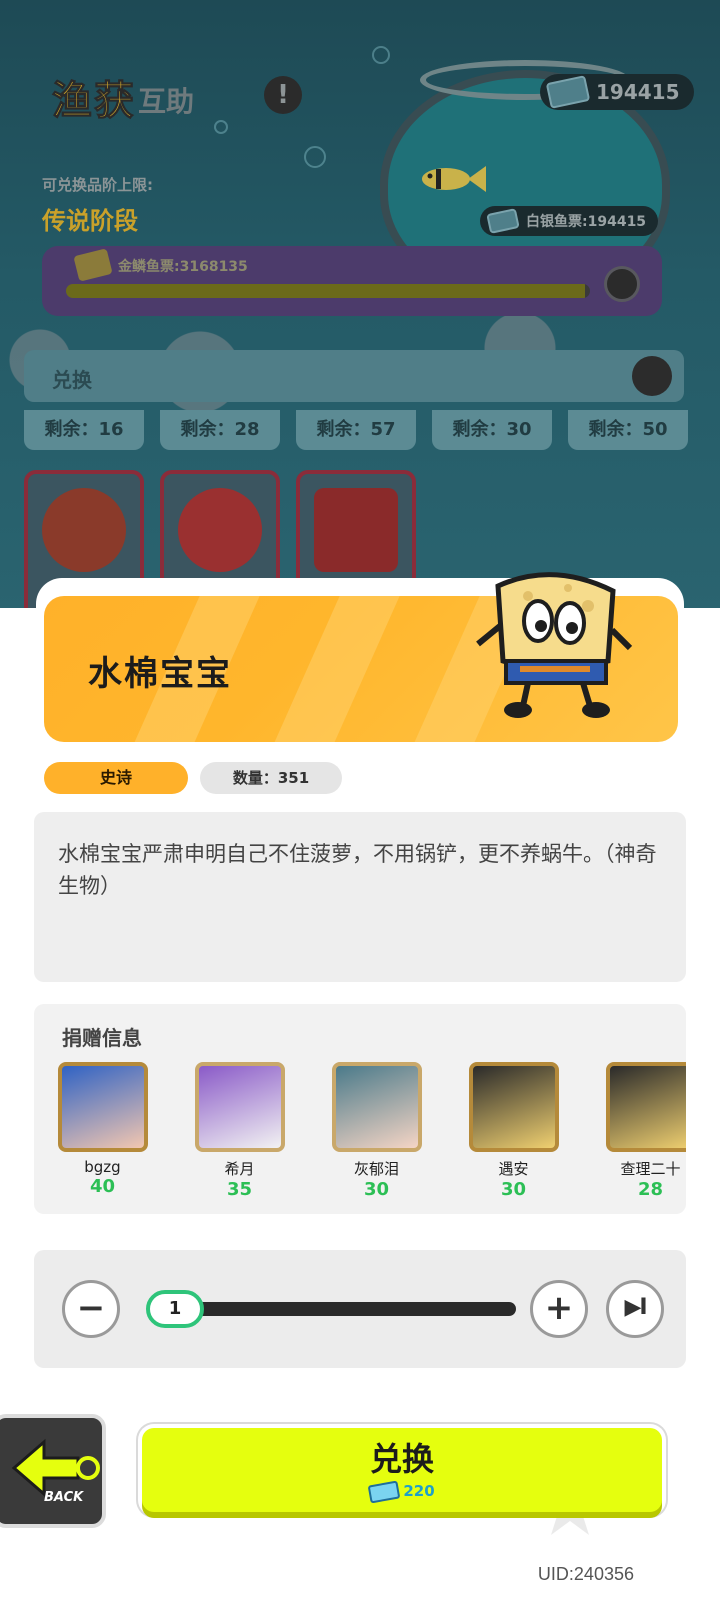  Describe the element at coordinates (72, 380) in the screenshot. I see `exchange-header-label: 兑换` at that location.